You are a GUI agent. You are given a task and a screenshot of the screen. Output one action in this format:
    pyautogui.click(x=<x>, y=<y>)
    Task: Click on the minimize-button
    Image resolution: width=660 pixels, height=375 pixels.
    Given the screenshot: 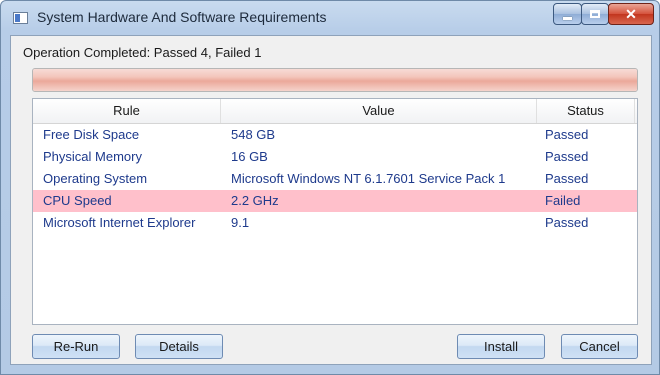 What is the action you would take?
    pyautogui.click(x=567, y=14)
    